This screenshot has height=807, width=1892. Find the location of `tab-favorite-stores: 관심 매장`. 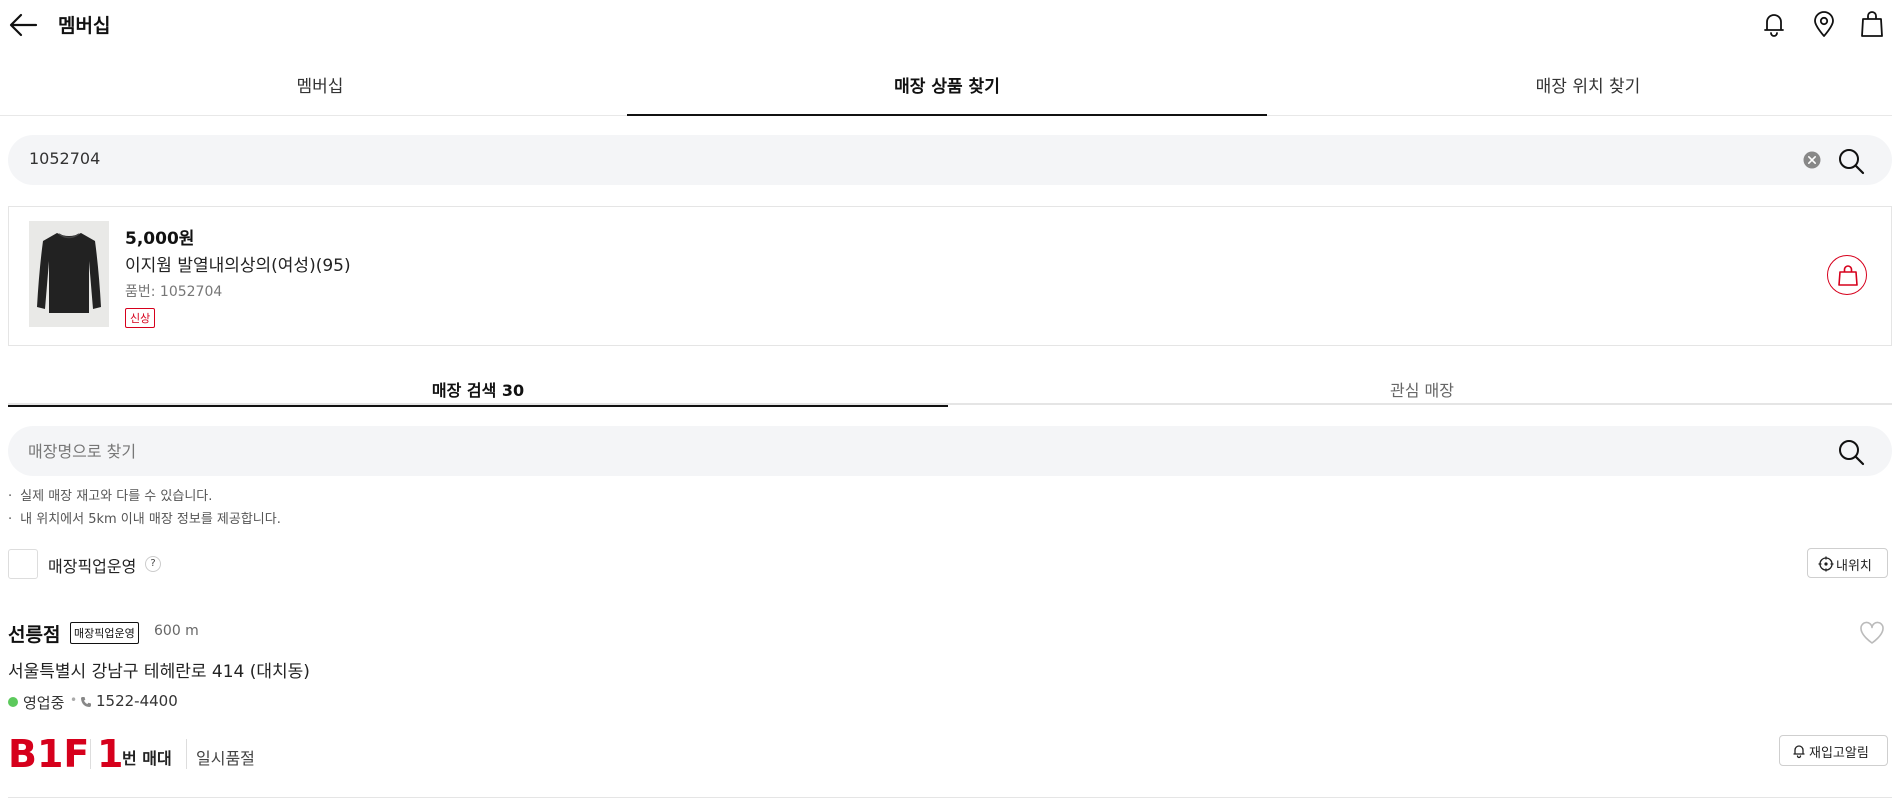

tab-favorite-stores: 관심 매장 is located at coordinates (1422, 386).